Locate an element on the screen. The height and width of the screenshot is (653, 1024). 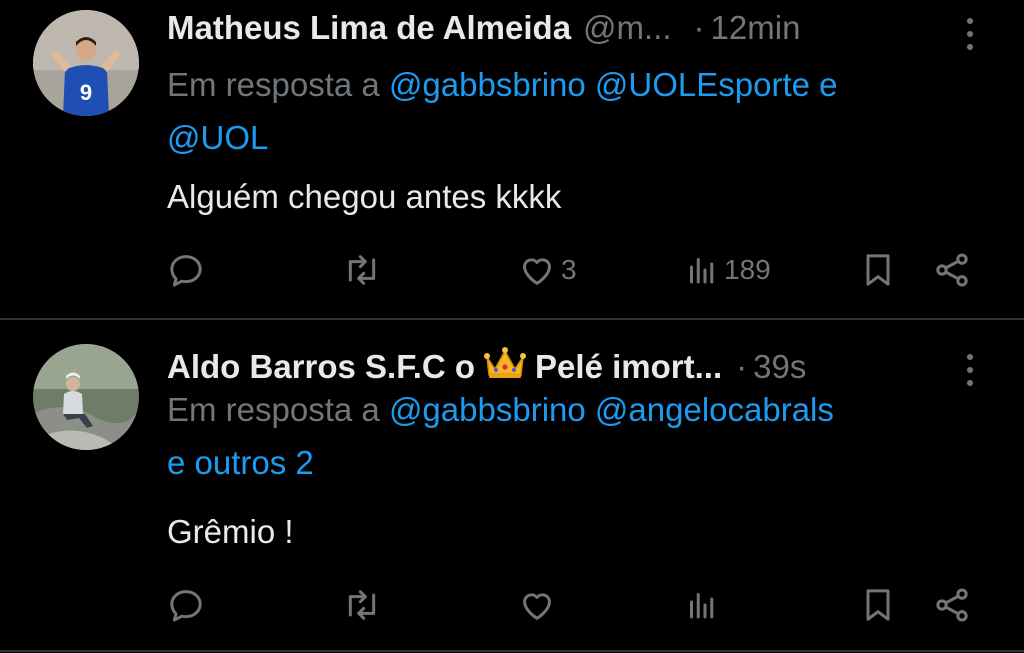
svg-text: 9 is located at coordinates (86, 92).